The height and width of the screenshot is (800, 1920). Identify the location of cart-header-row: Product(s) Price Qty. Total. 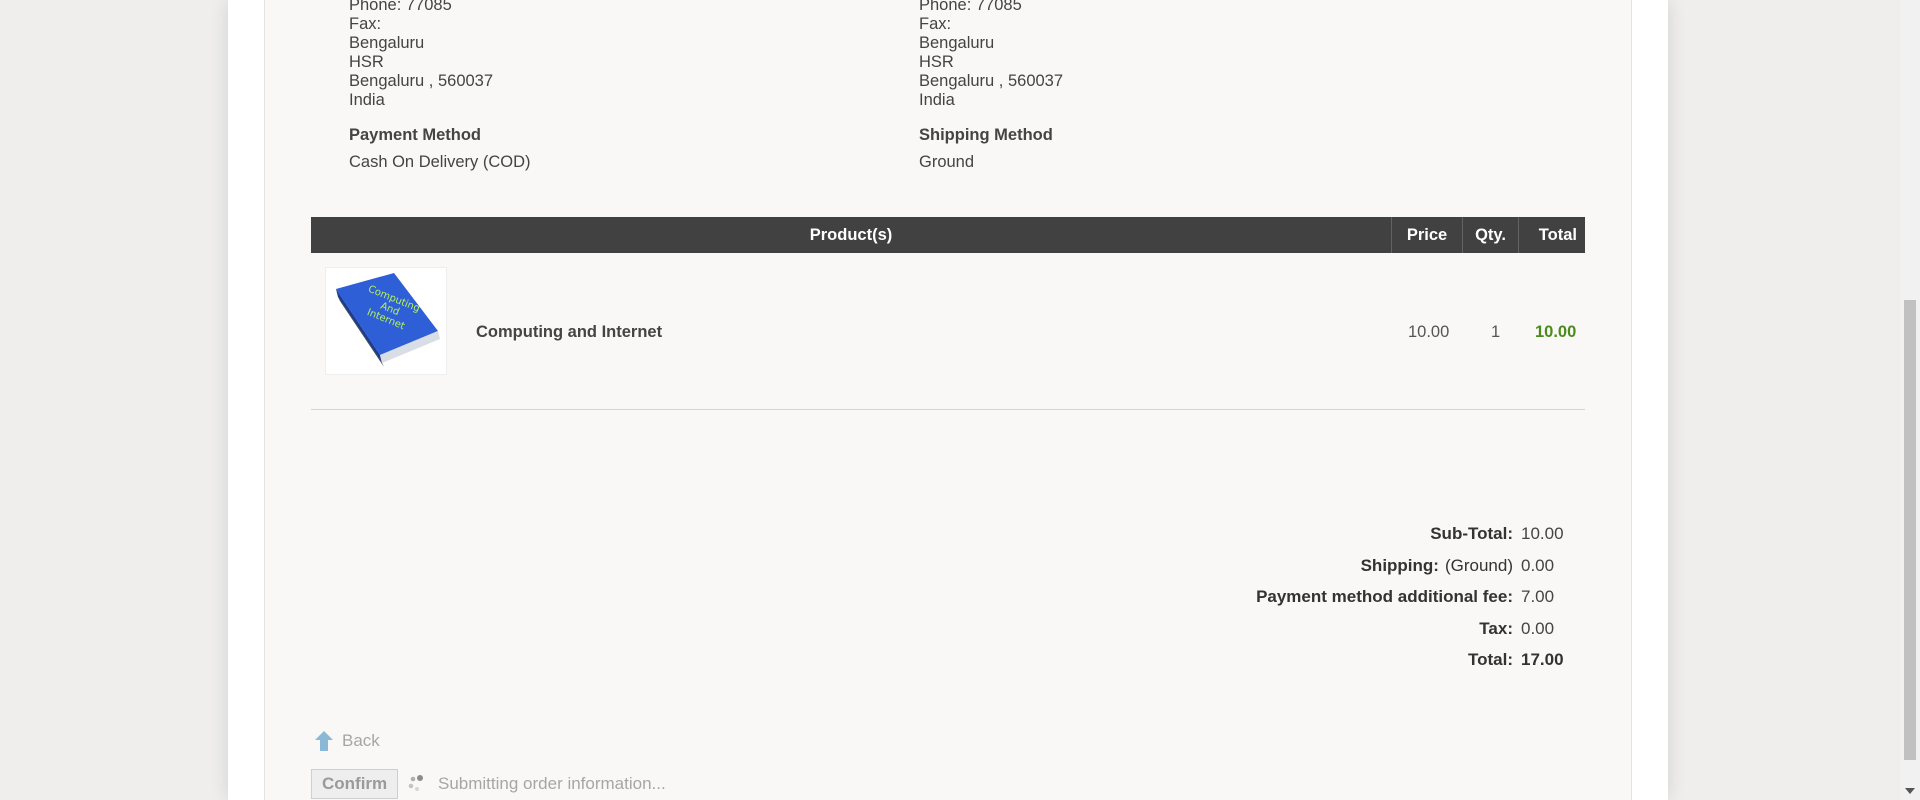
(948, 235).